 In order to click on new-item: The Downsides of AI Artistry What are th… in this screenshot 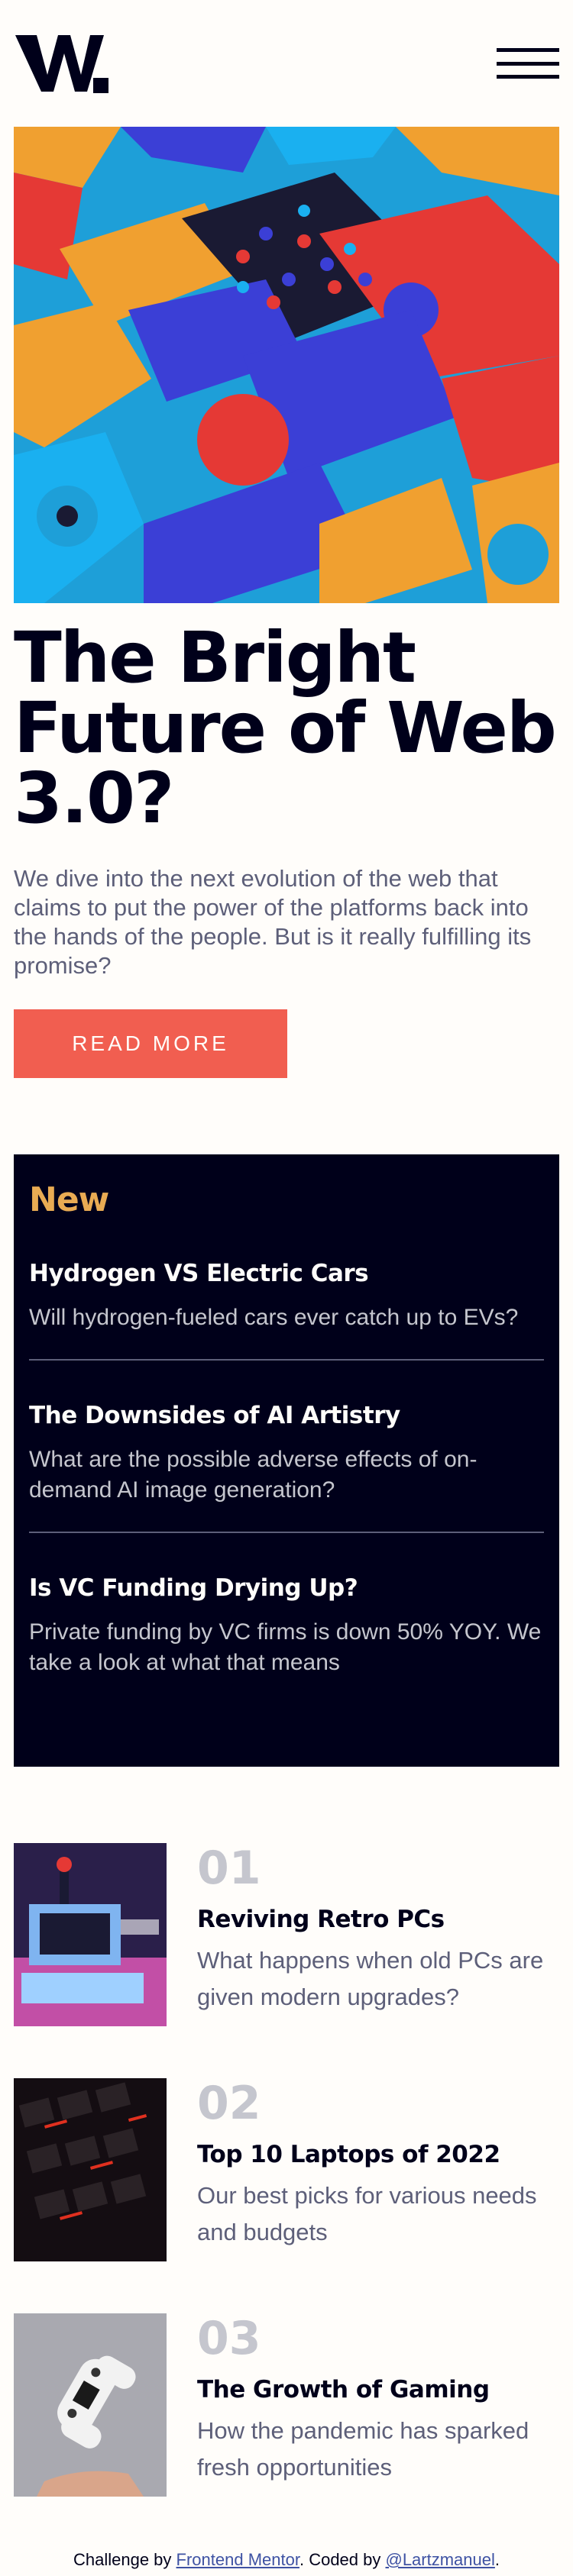, I will do `click(286, 1447)`.